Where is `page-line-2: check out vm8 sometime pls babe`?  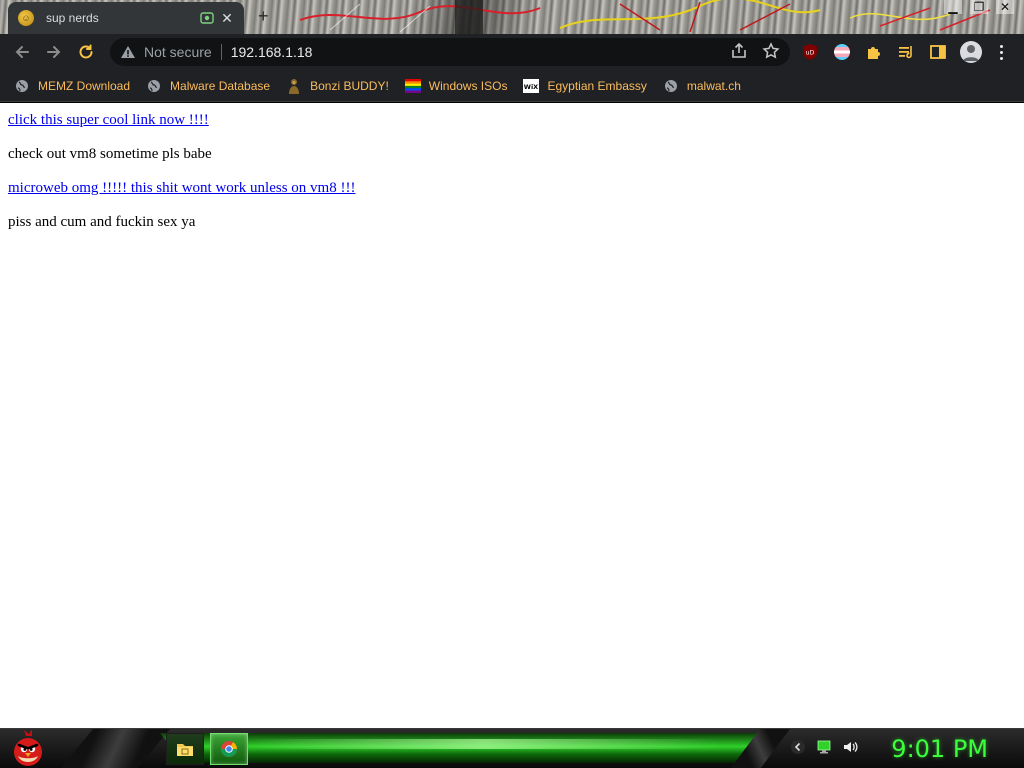 page-line-2: check out vm8 sometime pls babe is located at coordinates (110, 154).